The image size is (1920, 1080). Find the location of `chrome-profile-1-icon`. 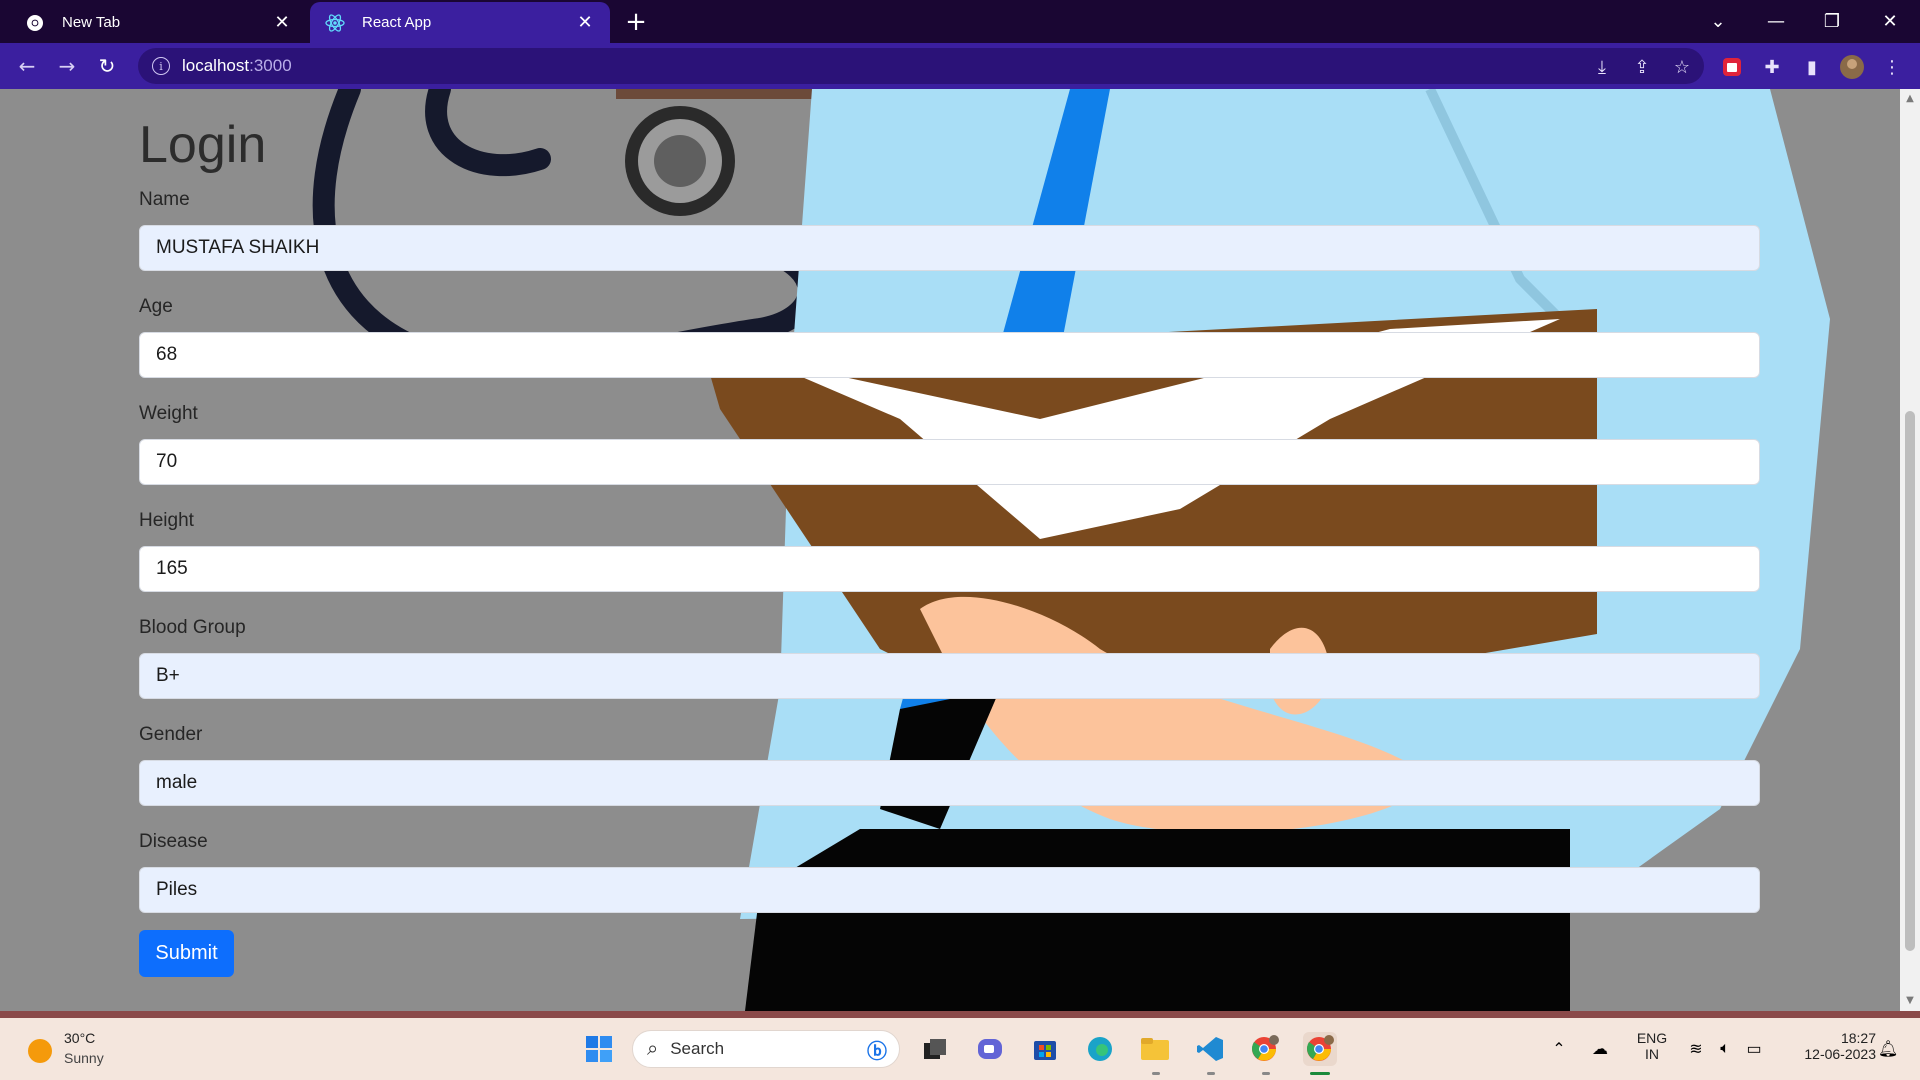

chrome-profile-1-icon is located at coordinates (1265, 1049).